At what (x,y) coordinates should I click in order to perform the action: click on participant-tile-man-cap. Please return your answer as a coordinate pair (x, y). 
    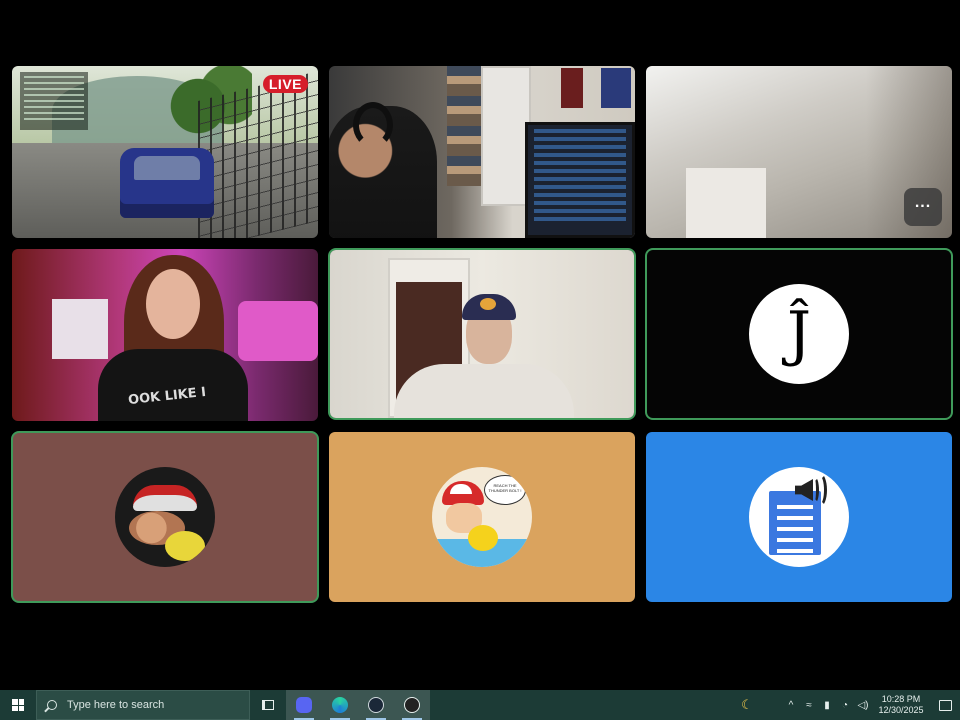
    Looking at the image, I should click on (482, 334).